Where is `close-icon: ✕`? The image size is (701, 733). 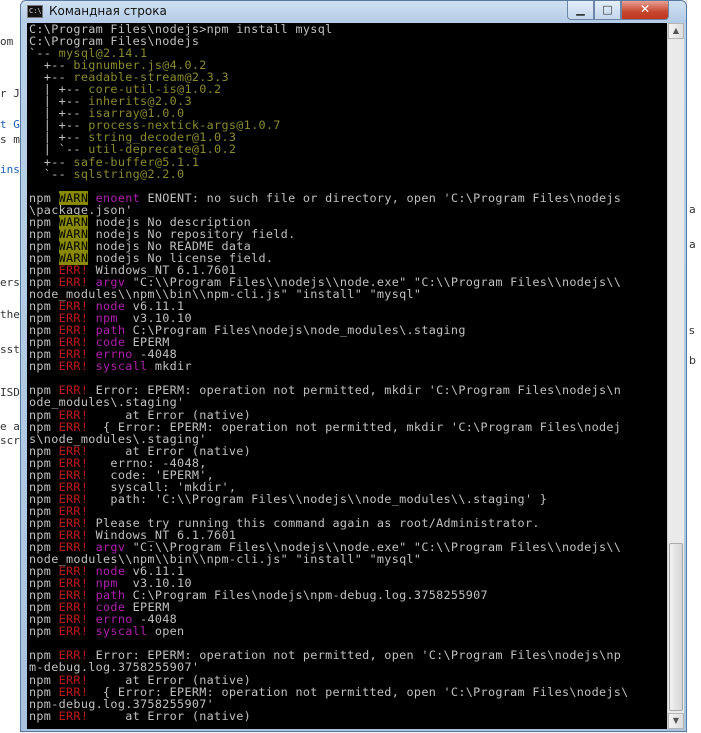 close-icon: ✕ is located at coordinates (645, 9).